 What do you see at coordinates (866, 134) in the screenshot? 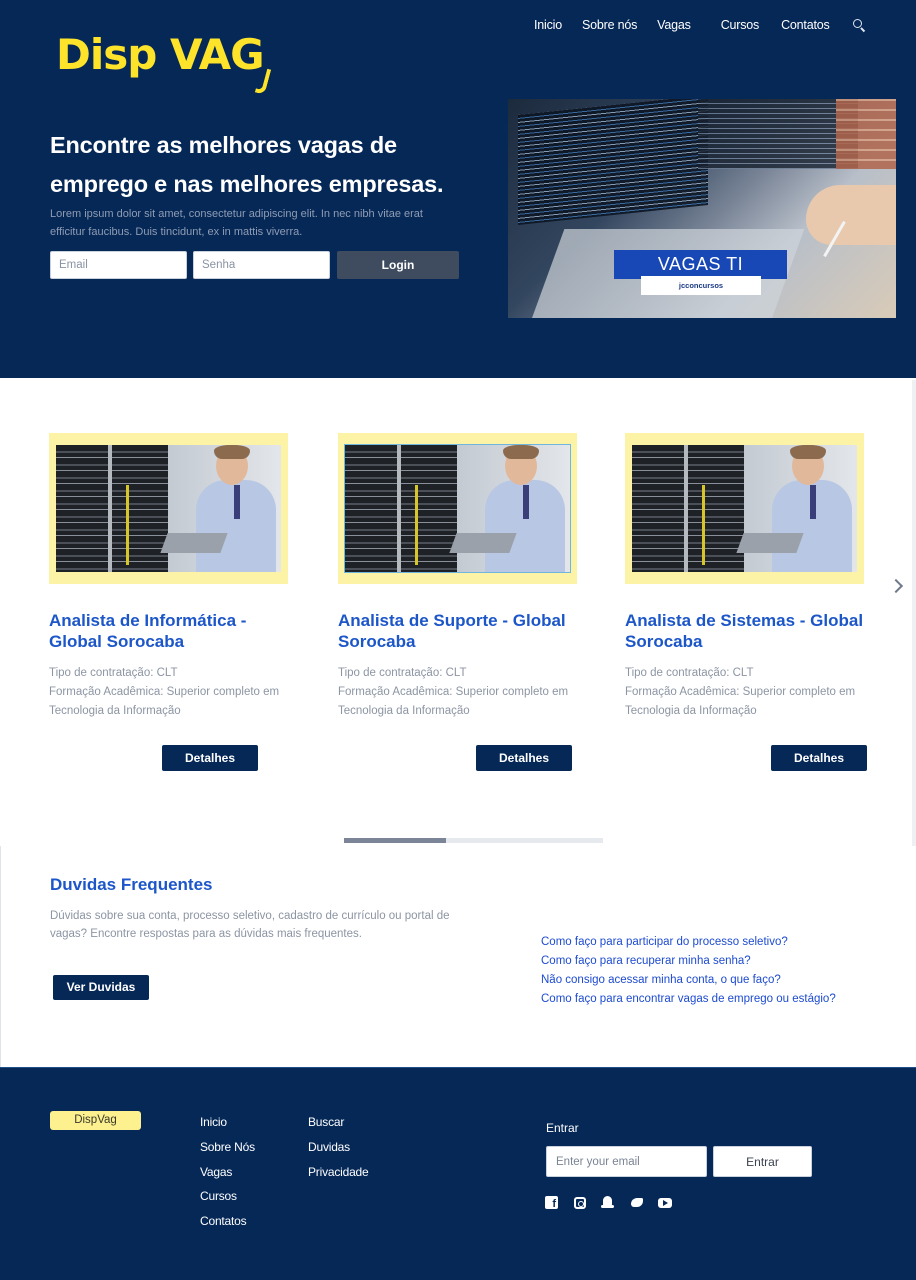
I see `brick-wall` at bounding box center [866, 134].